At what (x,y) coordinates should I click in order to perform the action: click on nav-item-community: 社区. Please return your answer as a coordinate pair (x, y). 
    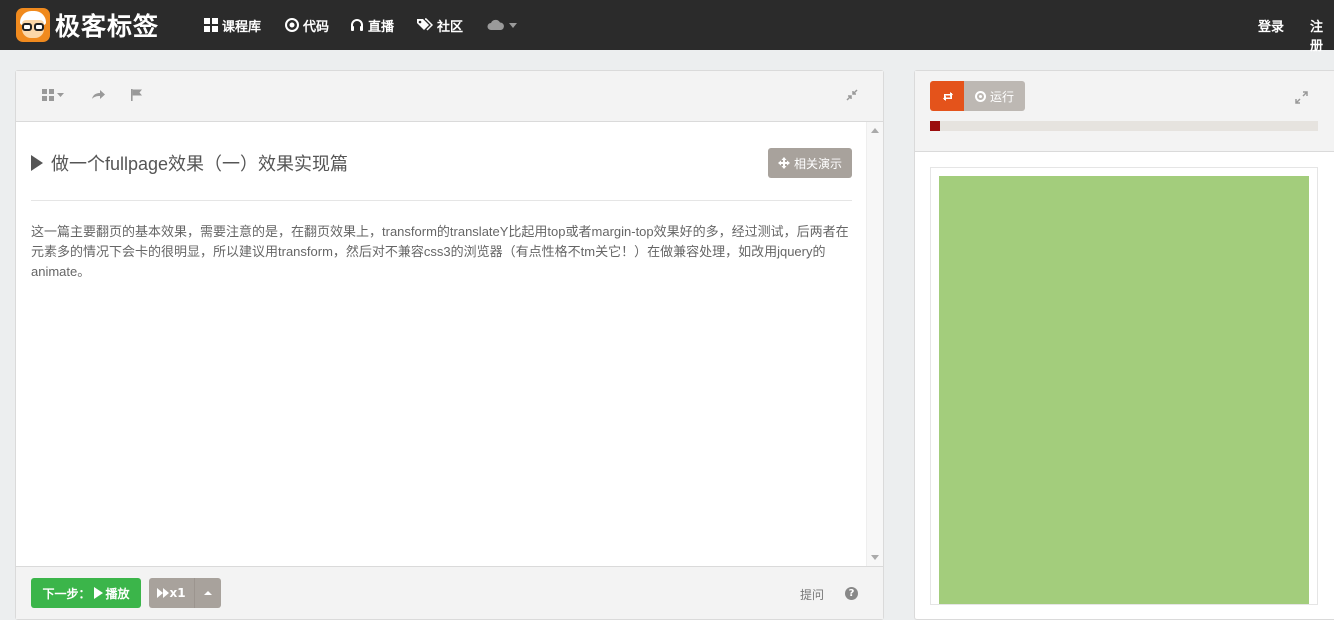
    Looking at the image, I should click on (439, 25).